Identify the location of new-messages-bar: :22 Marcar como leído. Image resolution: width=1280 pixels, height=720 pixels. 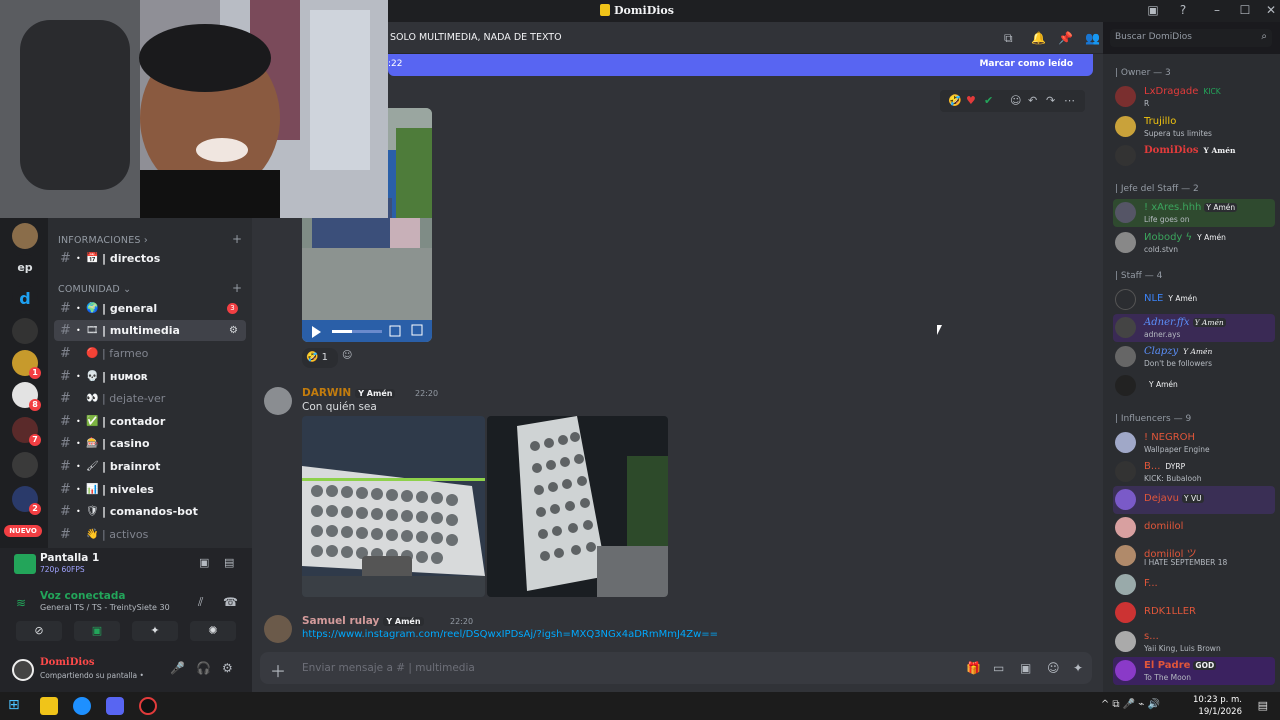
(740, 65).